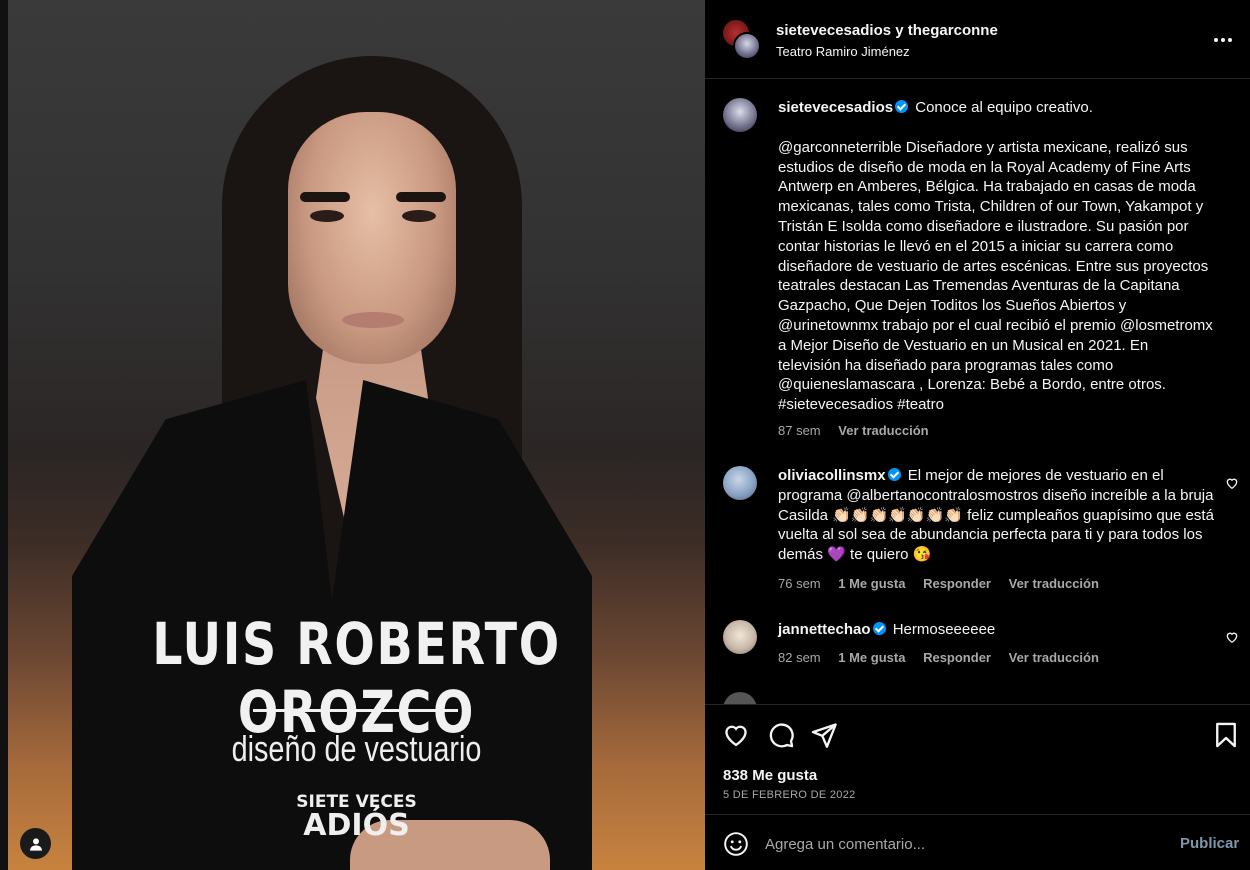  Describe the element at coordinates (355, 710) in the screenshot. I see `poster-divider` at that location.